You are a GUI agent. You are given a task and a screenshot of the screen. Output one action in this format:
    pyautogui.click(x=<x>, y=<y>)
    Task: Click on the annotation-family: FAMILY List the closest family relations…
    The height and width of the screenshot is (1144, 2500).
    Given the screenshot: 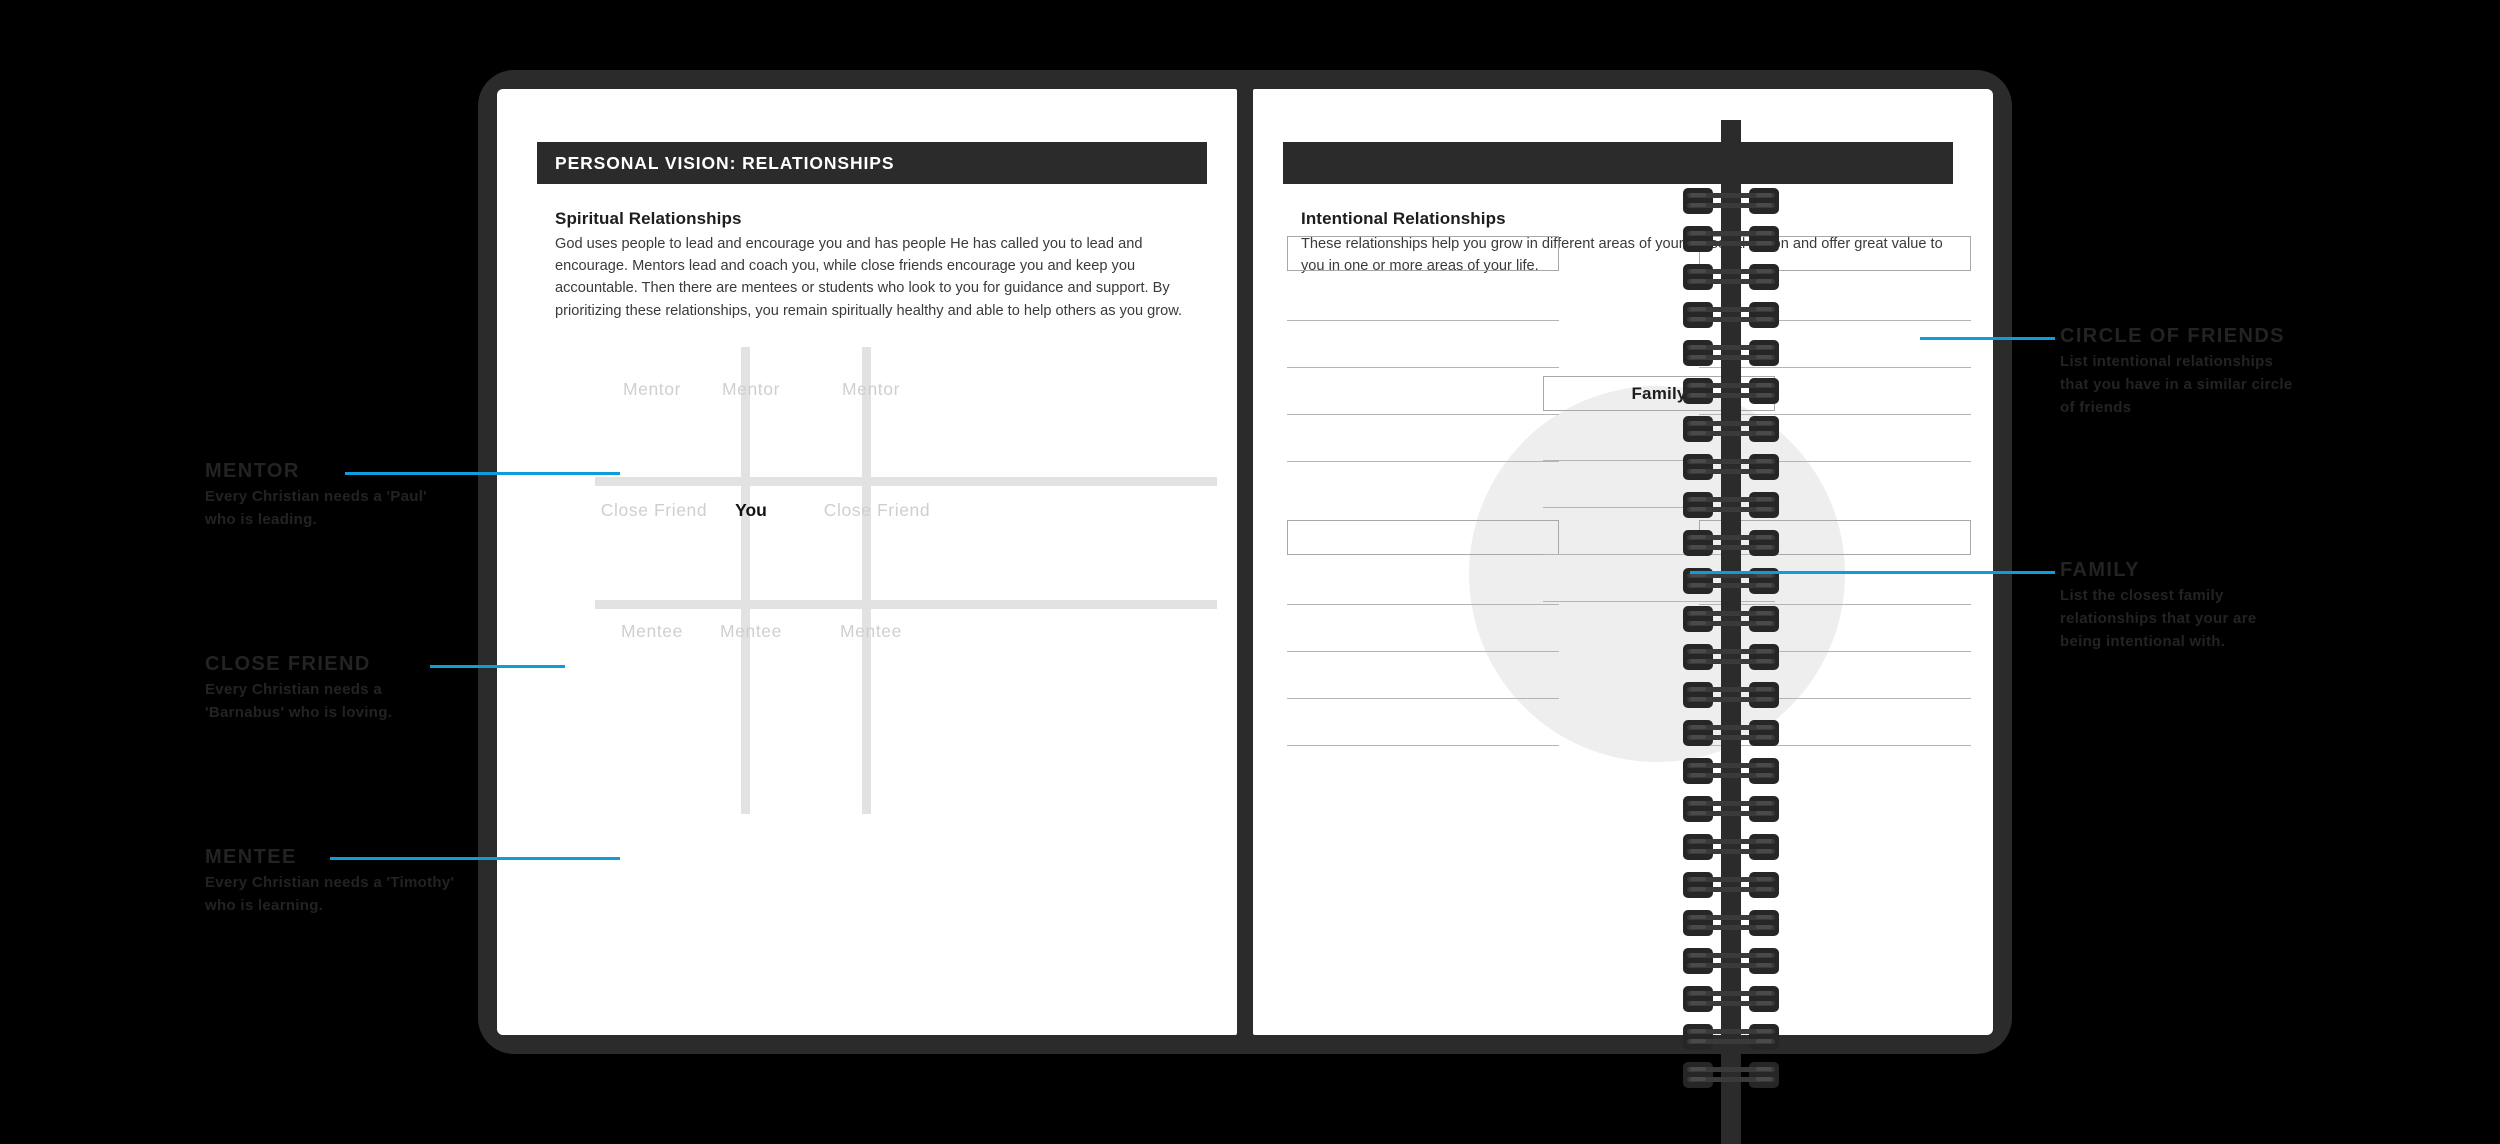 What is the action you would take?
    pyautogui.click(x=2175, y=606)
    